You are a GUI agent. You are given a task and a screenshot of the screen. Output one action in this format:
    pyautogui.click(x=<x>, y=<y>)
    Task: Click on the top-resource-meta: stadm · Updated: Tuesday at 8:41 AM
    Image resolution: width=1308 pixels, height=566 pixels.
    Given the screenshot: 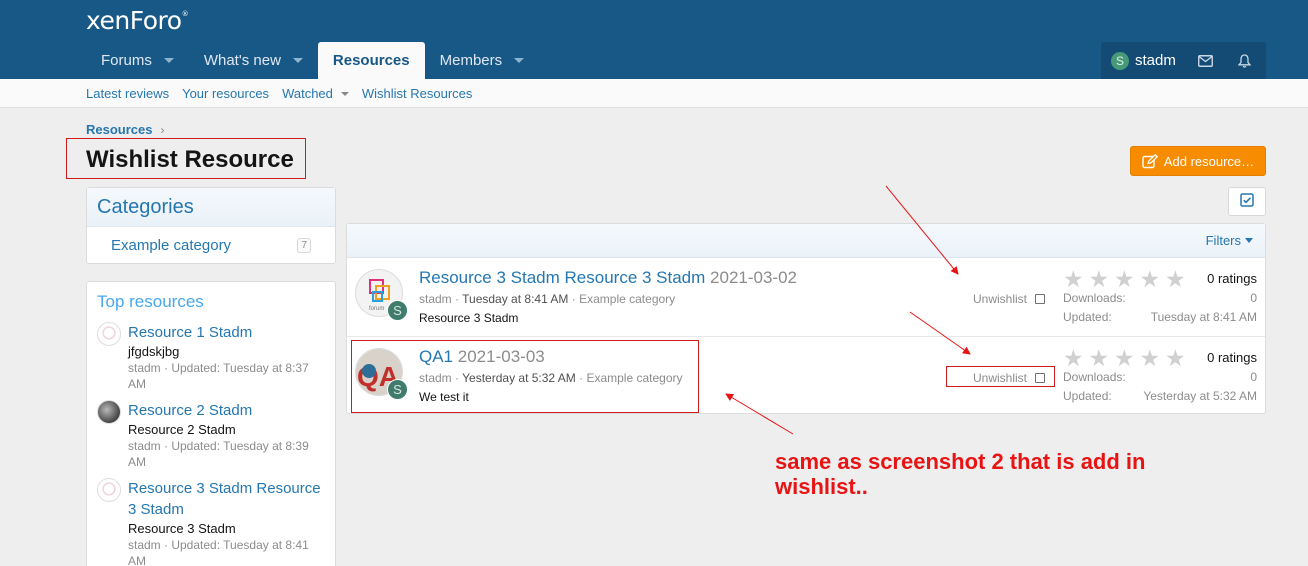 What is the action you would take?
    pyautogui.click(x=218, y=552)
    